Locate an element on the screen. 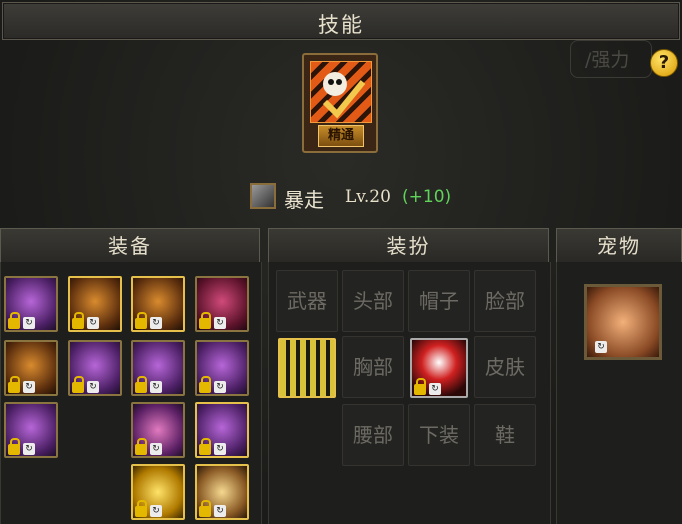 The width and height of the screenshot is (682, 524). skill-frenzy-icon: 精通 is located at coordinates (340, 103).